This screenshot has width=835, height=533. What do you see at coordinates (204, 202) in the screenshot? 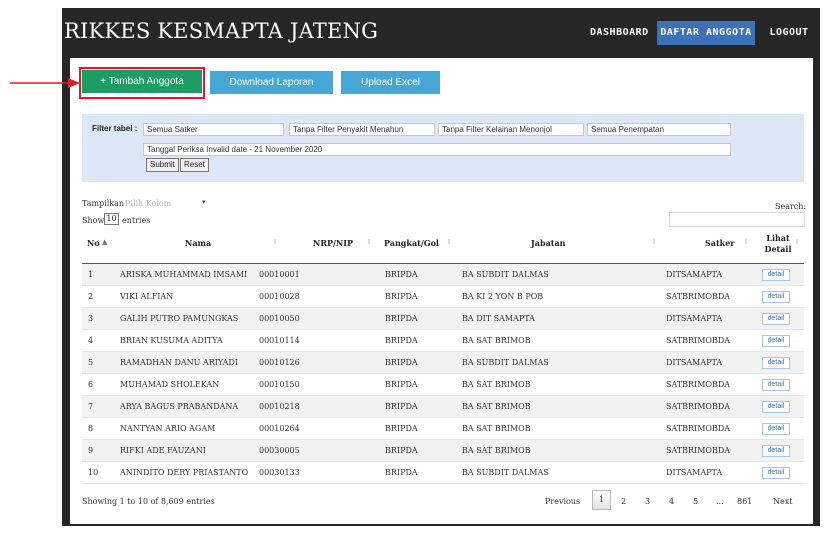
I see `caret-down-icon: ▾` at bounding box center [204, 202].